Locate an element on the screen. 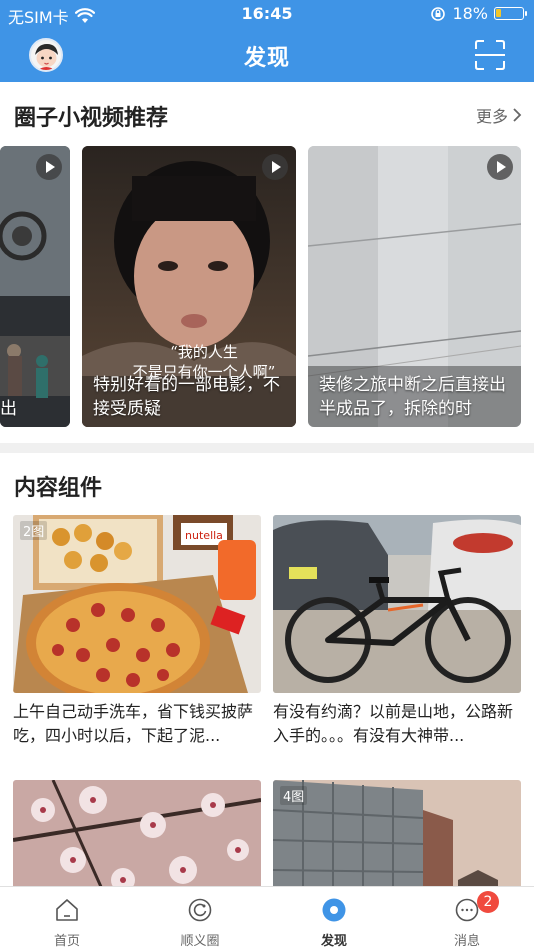 Image resolution: width=534 pixels, height=950 pixels. video-subtitle-line: “我的人生 is located at coordinates (204, 352).